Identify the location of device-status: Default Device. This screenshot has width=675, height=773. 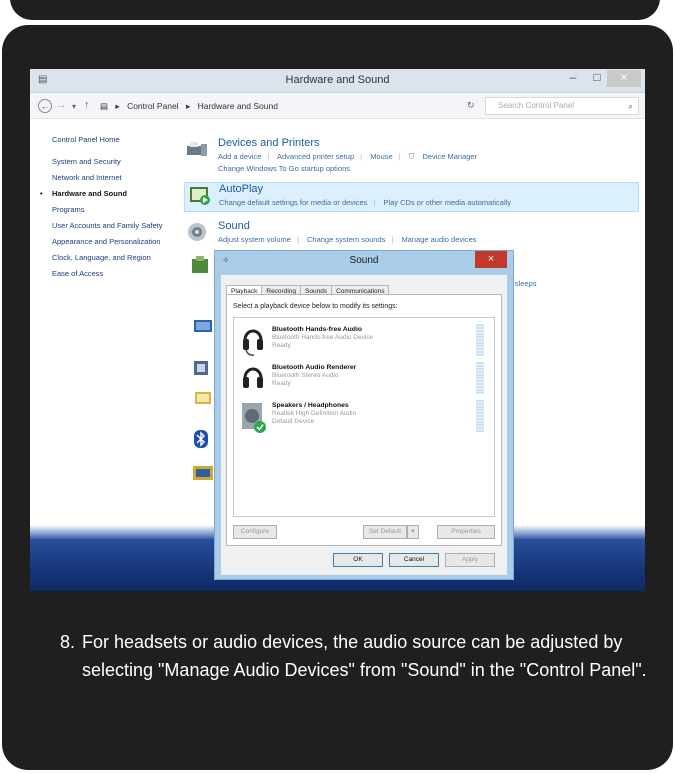
(293, 421).